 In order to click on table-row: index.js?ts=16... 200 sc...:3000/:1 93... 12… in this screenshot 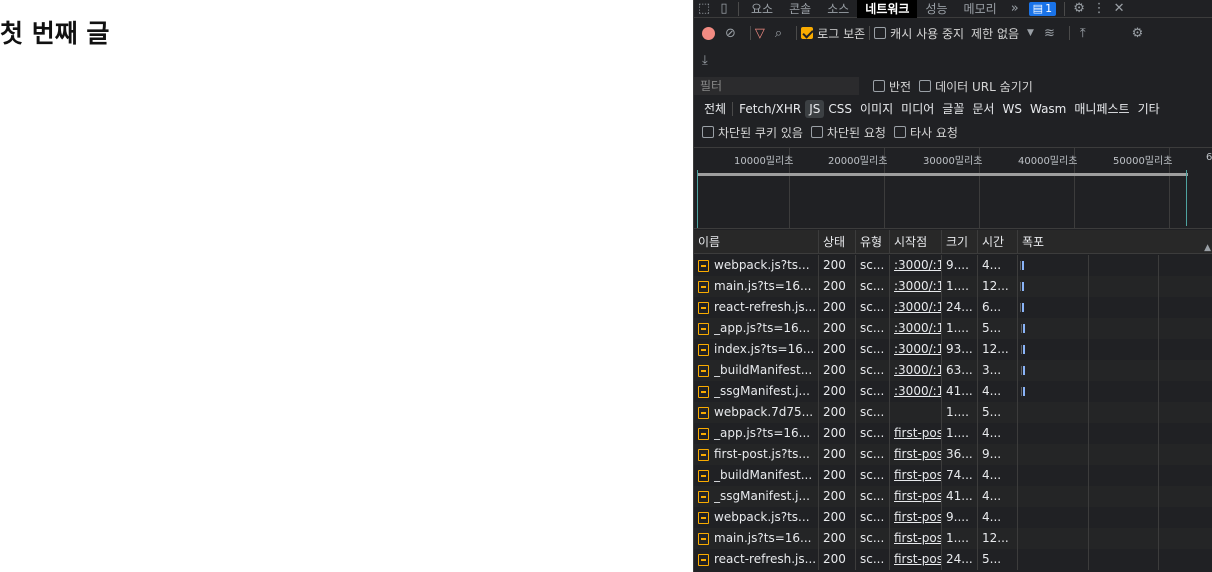, I will do `click(953, 349)`.